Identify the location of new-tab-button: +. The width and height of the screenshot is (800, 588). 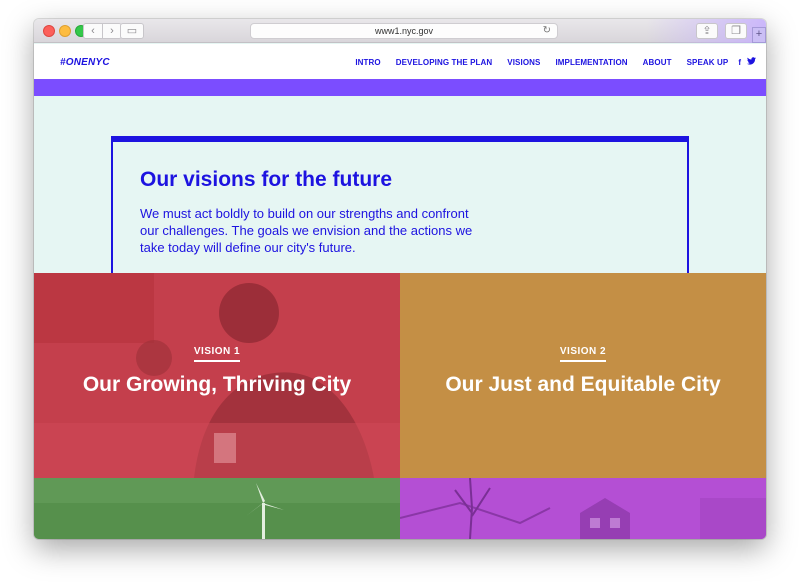
(759, 35).